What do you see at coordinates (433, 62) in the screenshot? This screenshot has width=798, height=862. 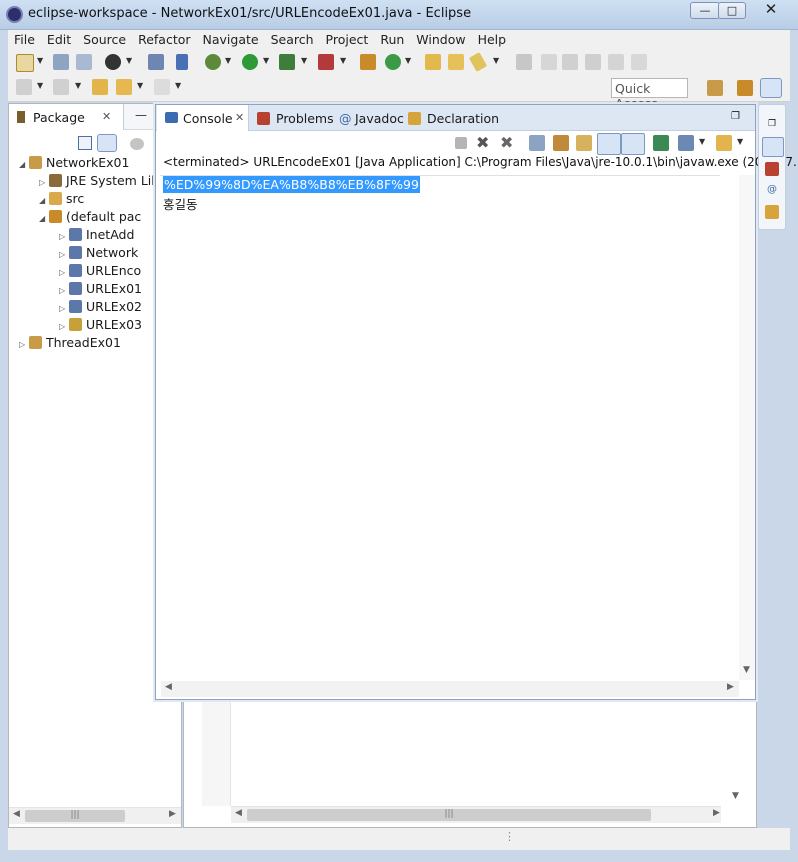 I see `open-type-icon` at bounding box center [433, 62].